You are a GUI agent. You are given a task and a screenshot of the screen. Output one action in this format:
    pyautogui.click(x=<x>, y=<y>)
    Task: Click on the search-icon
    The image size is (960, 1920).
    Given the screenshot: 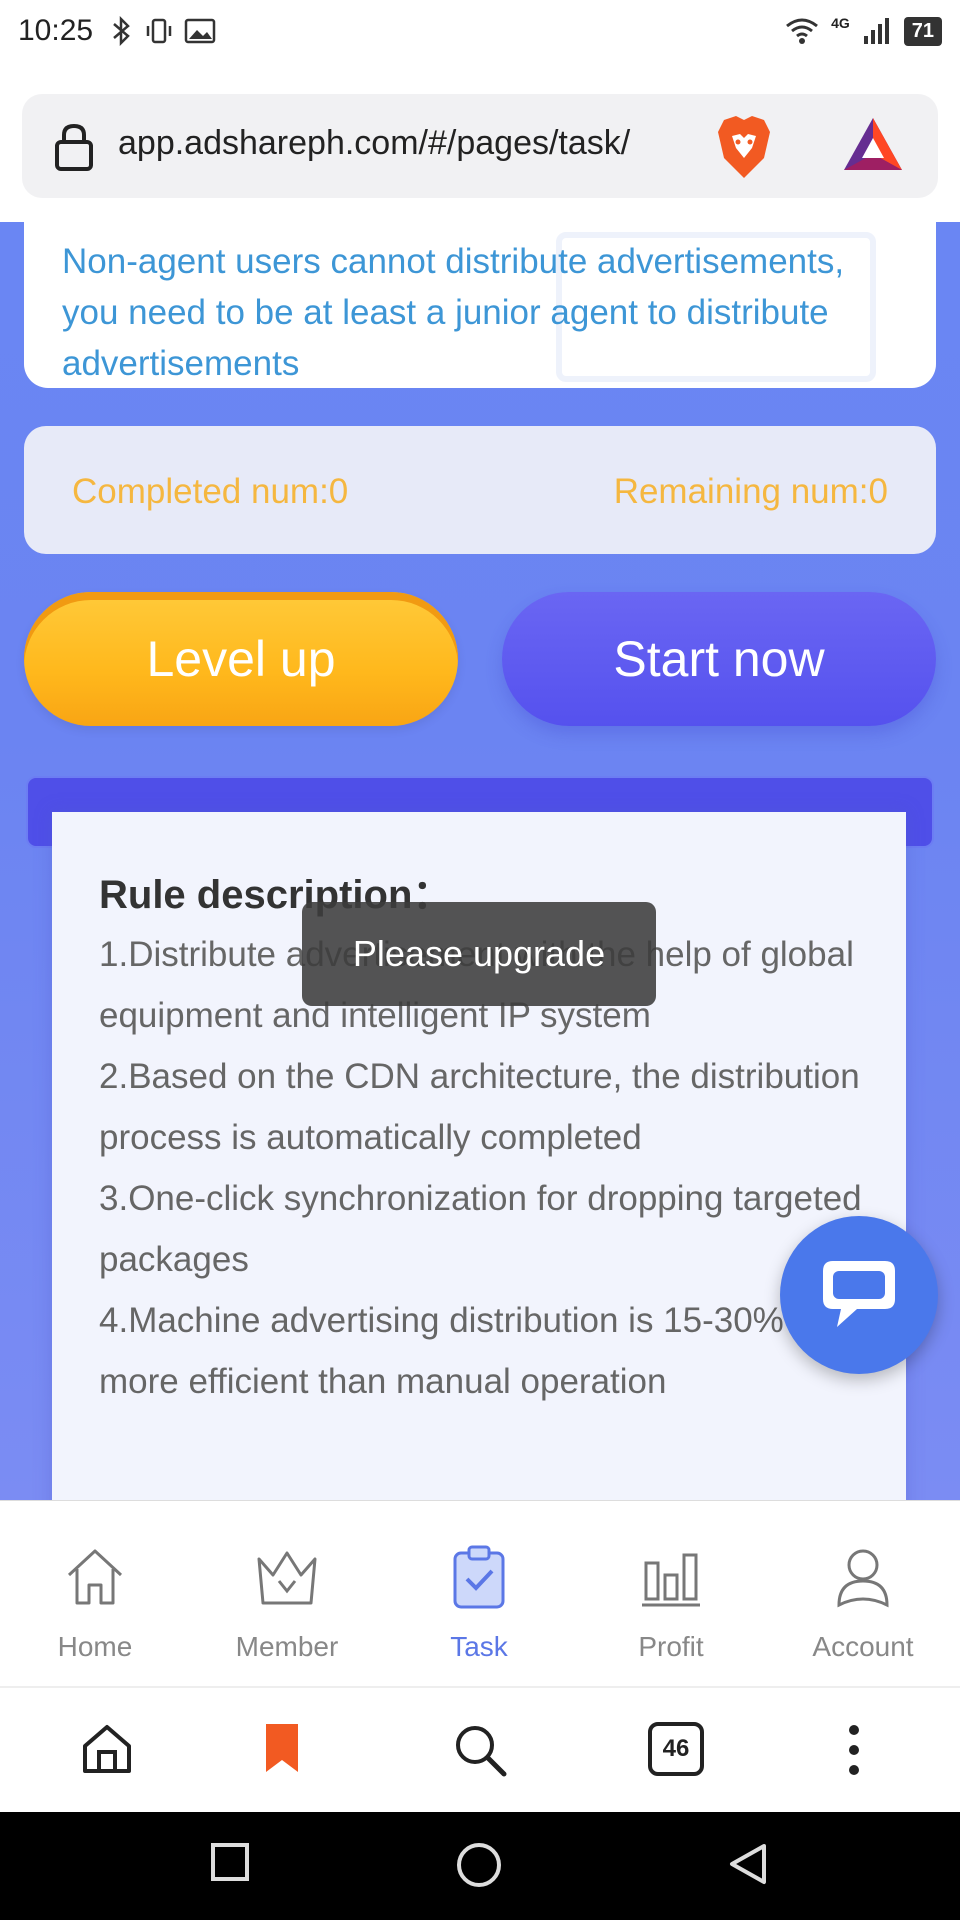 What is the action you would take?
    pyautogui.click(x=481, y=1751)
    